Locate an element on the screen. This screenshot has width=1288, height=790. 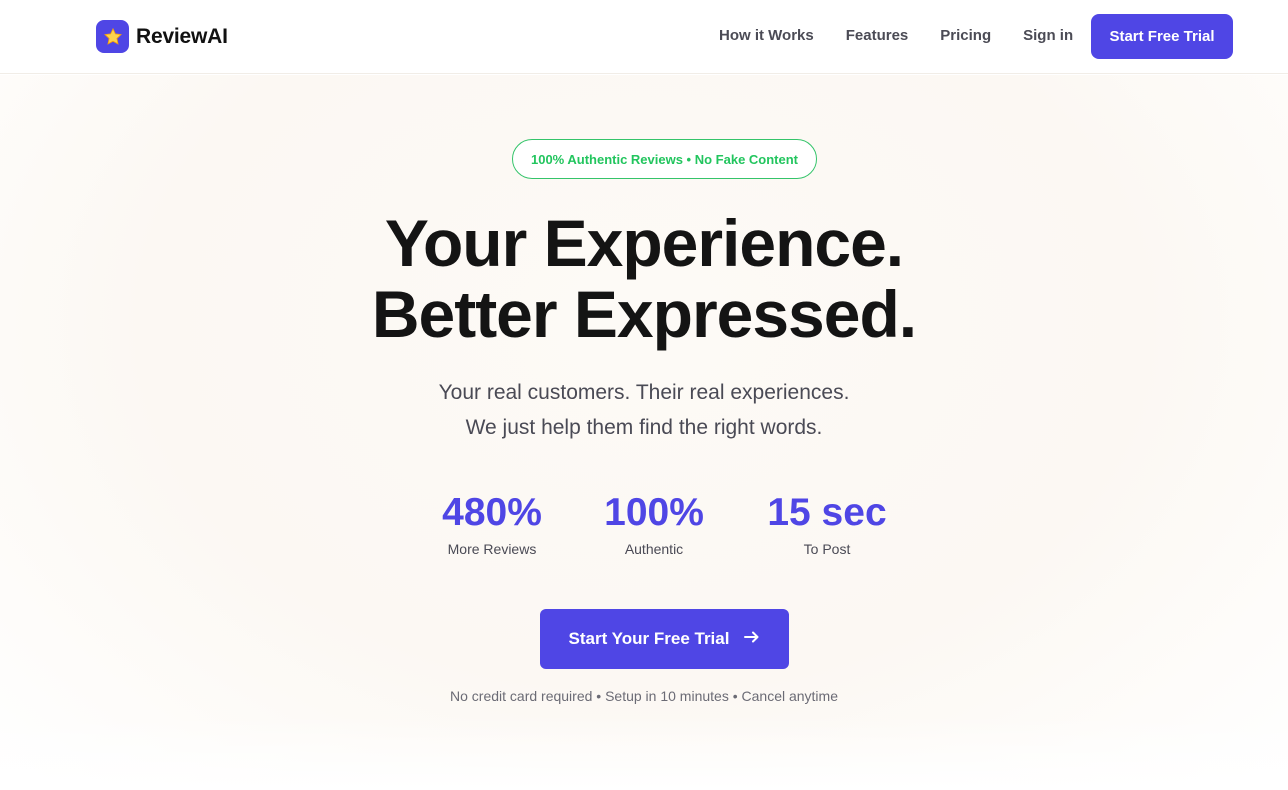
start-your-free-trial-button: Start Your Free Trial is located at coordinates (664, 639).